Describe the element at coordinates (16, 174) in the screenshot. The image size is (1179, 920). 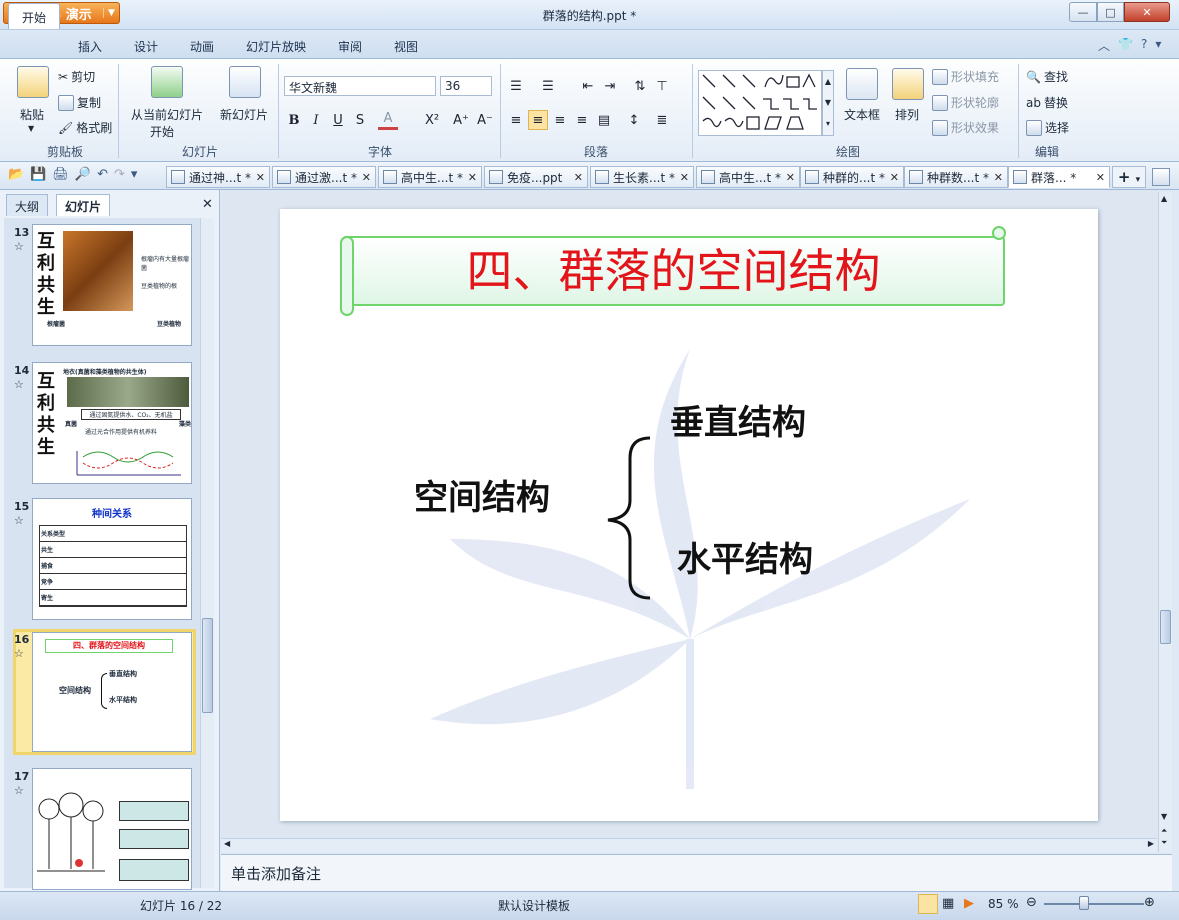
I see `open-folder-icon: 📂` at that location.